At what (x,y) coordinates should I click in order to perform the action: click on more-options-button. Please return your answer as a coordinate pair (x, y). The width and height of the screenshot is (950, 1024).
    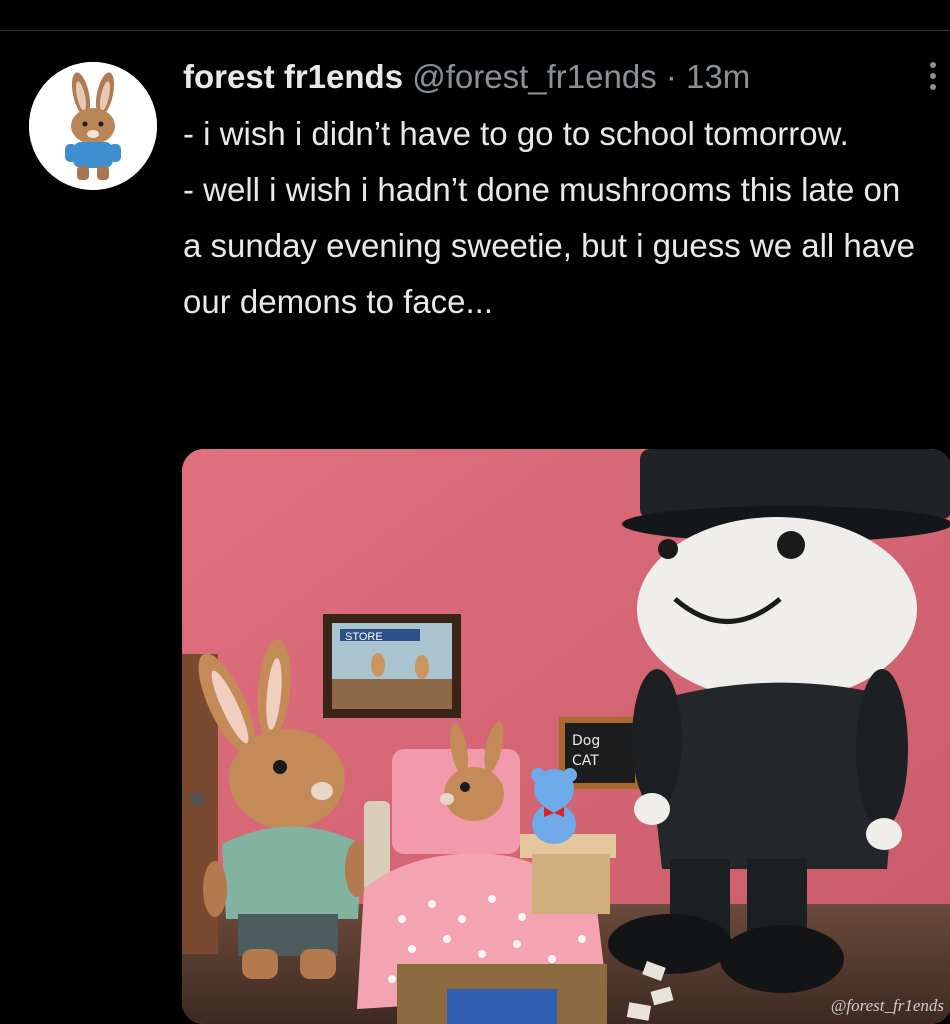
    Looking at the image, I should click on (933, 82).